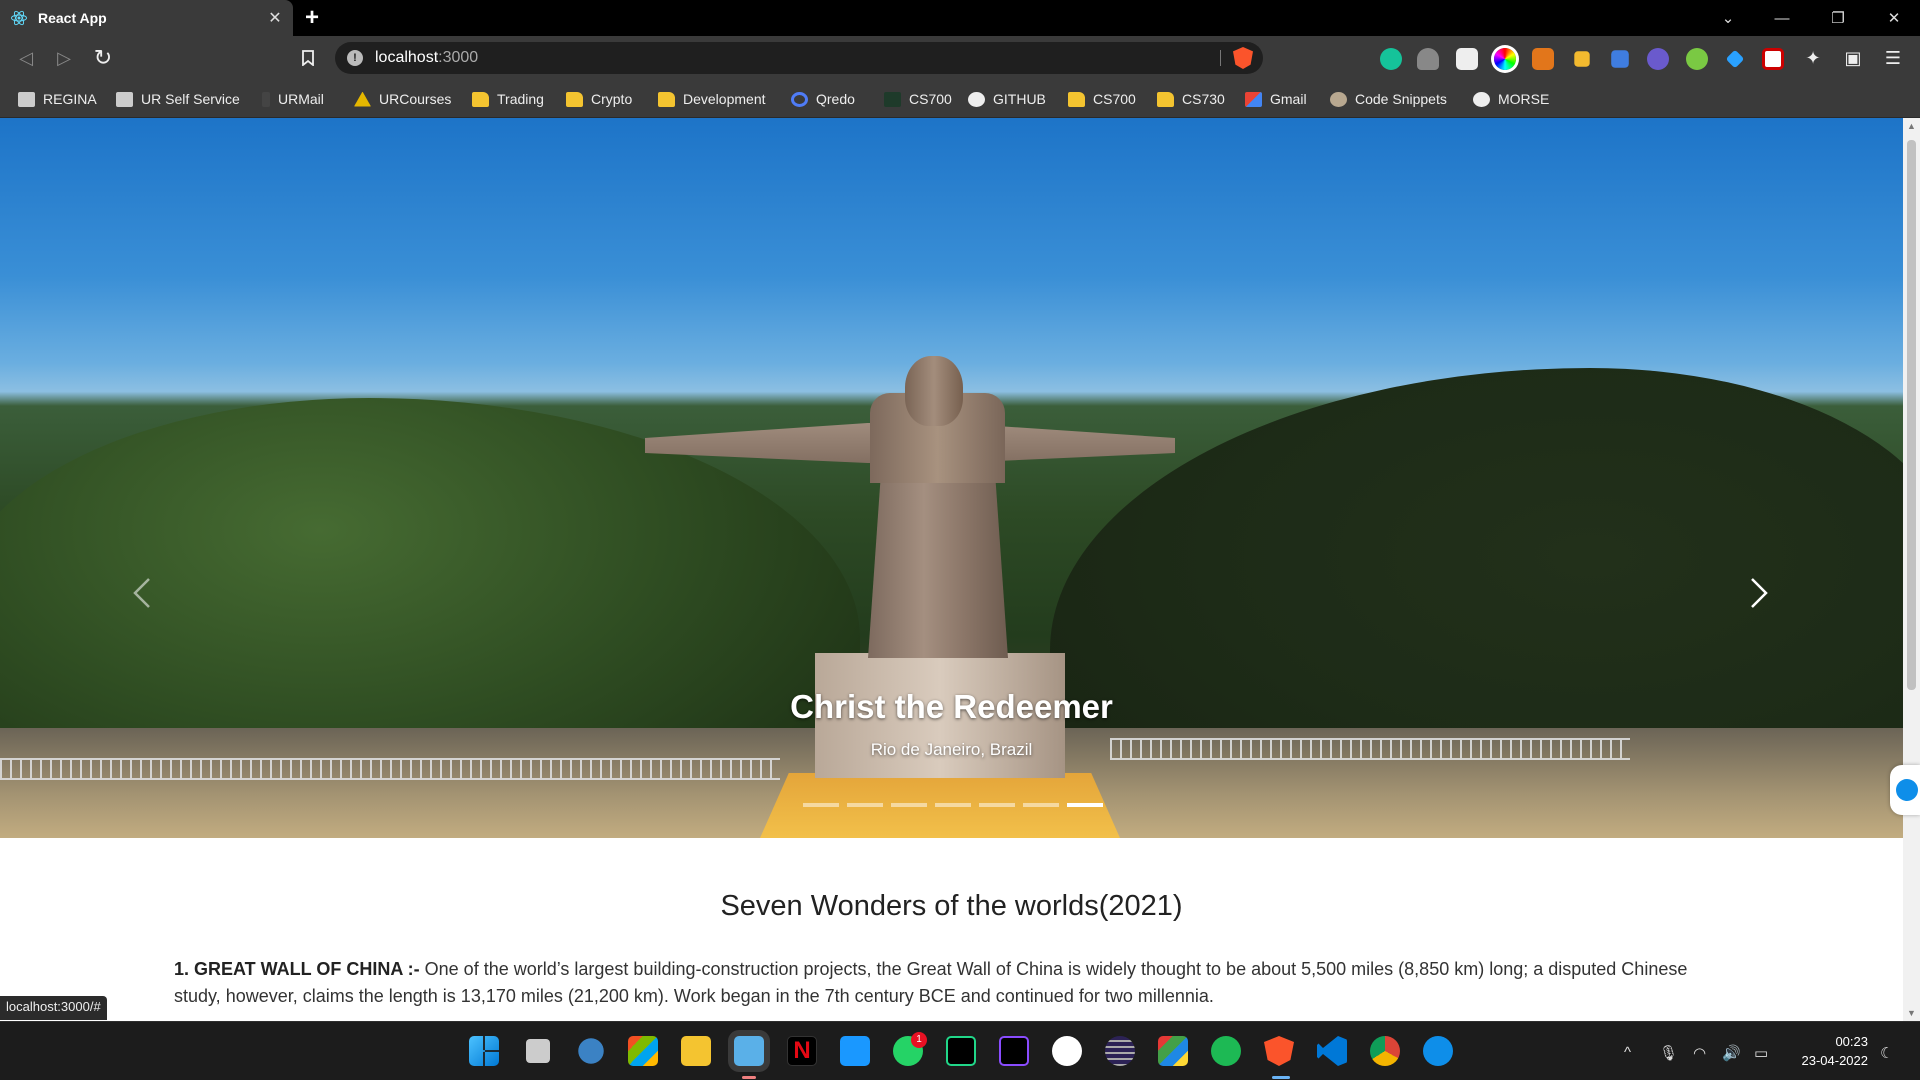 This screenshot has width=1920, height=1080. What do you see at coordinates (1332, 1051) in the screenshot?
I see `vscode-icon` at bounding box center [1332, 1051].